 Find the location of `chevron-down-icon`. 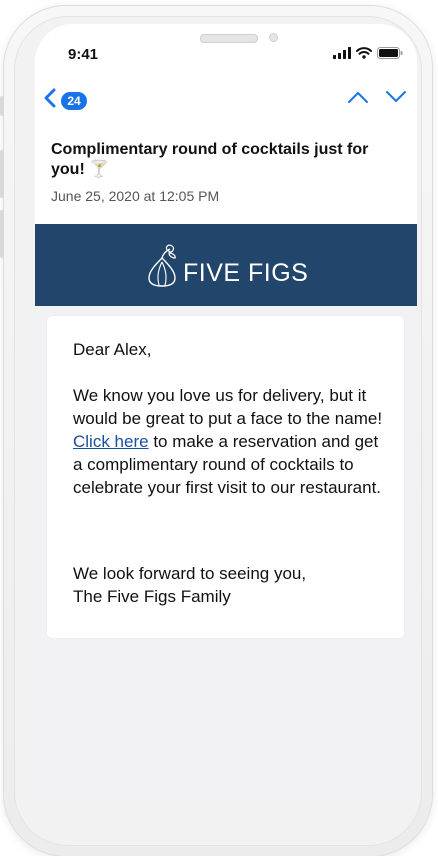

chevron-down-icon is located at coordinates (396, 99).